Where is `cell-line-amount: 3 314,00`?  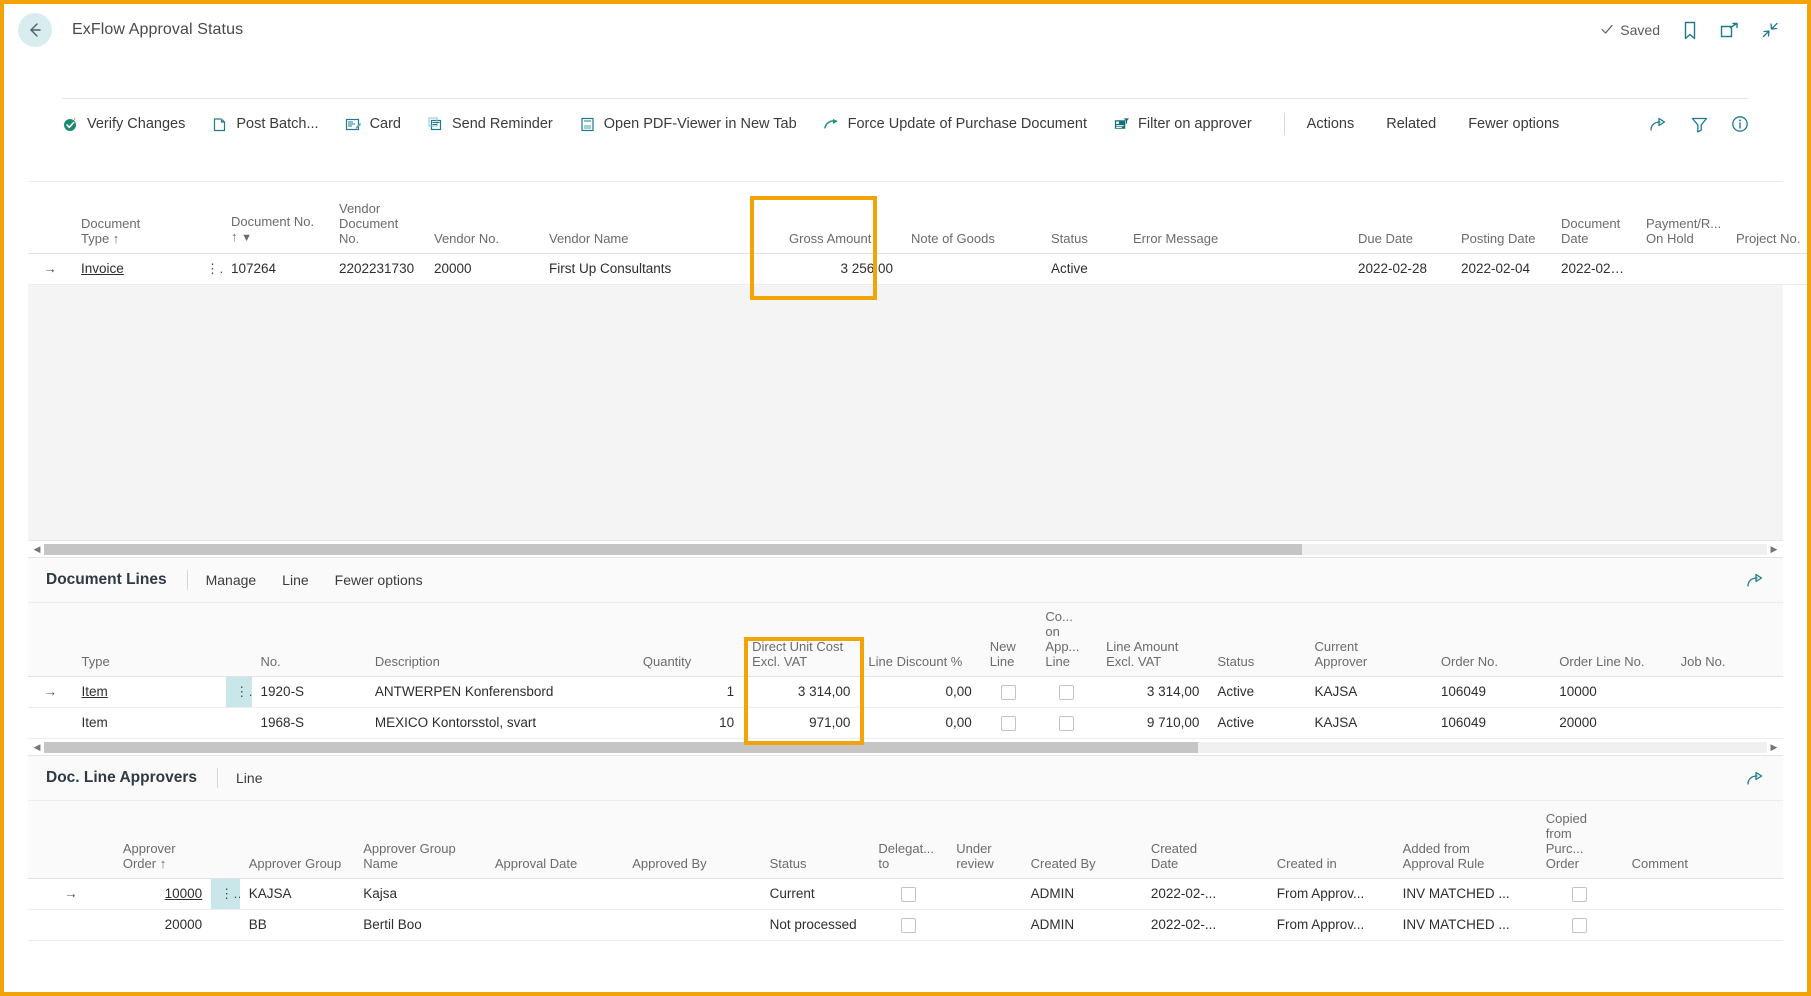
cell-line-amount: 3 314,00 is located at coordinates (1153, 692).